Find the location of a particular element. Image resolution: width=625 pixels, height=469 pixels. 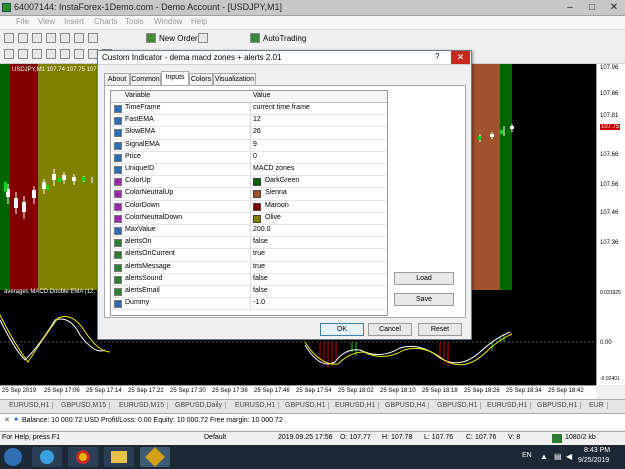

cancel-button: Cancel is located at coordinates (390, 329).